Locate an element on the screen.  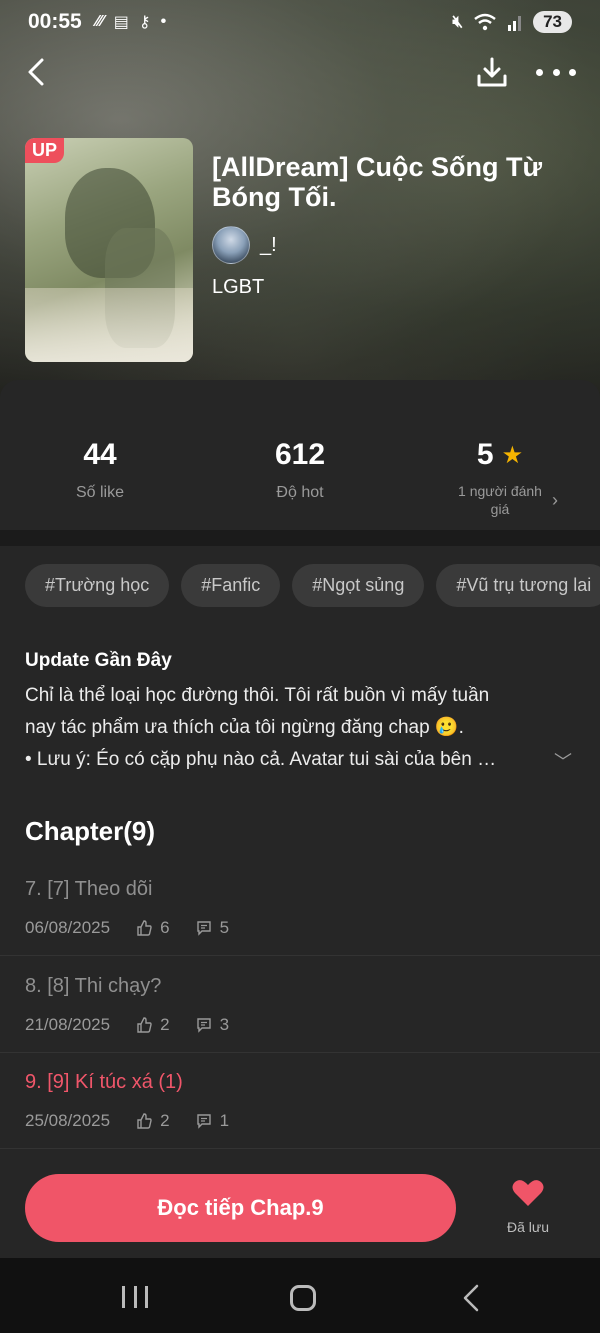
wifi-icon is located at coordinates (485, 22).